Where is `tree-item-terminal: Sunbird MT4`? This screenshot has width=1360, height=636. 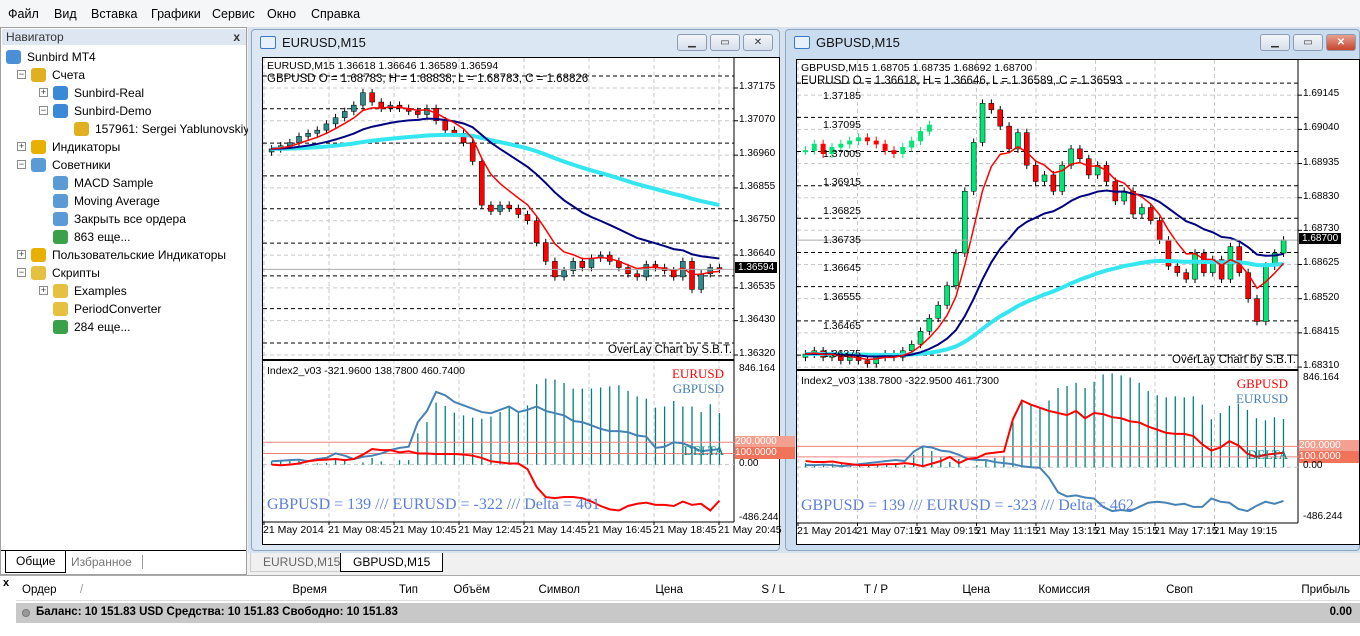
tree-item-terminal: Sunbird MT4 is located at coordinates (120, 57).